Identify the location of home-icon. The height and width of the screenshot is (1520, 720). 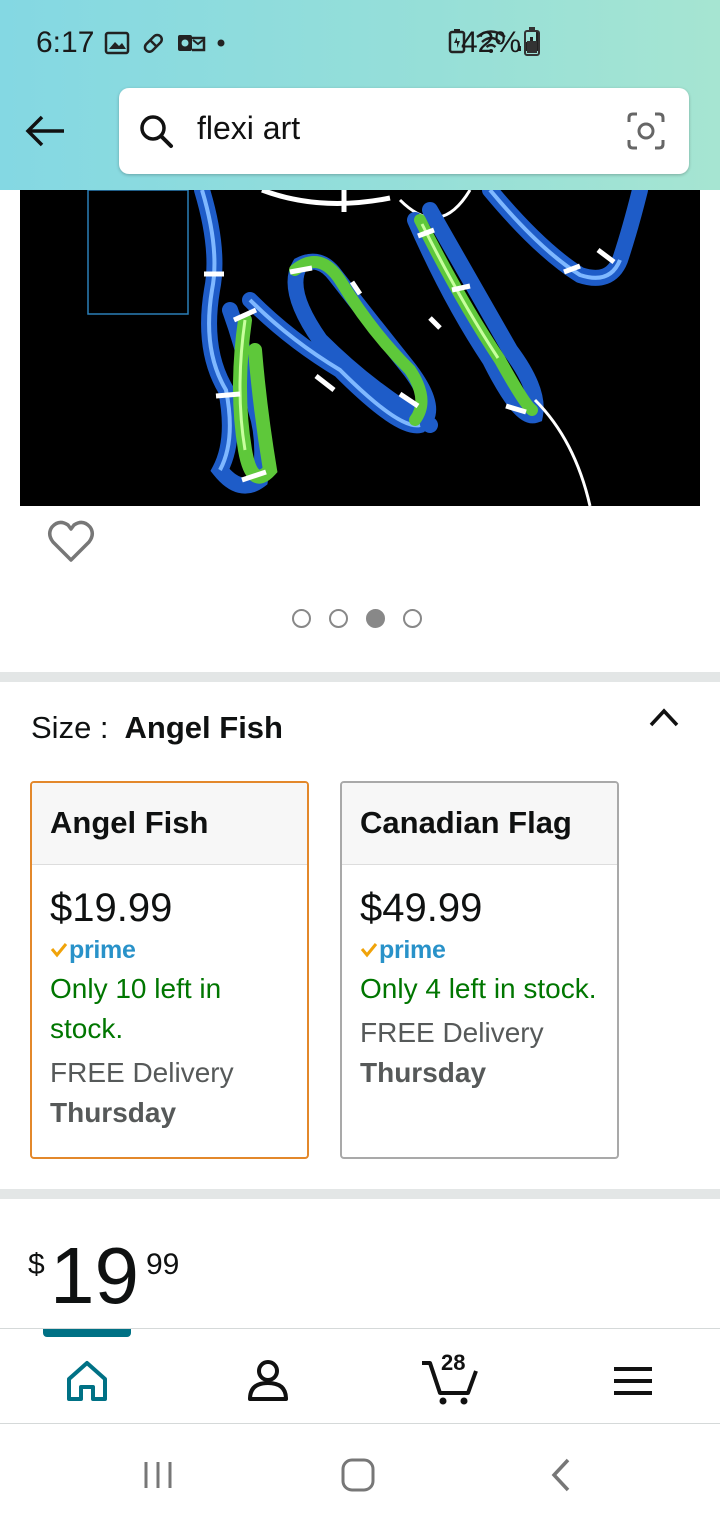
(87, 1381).